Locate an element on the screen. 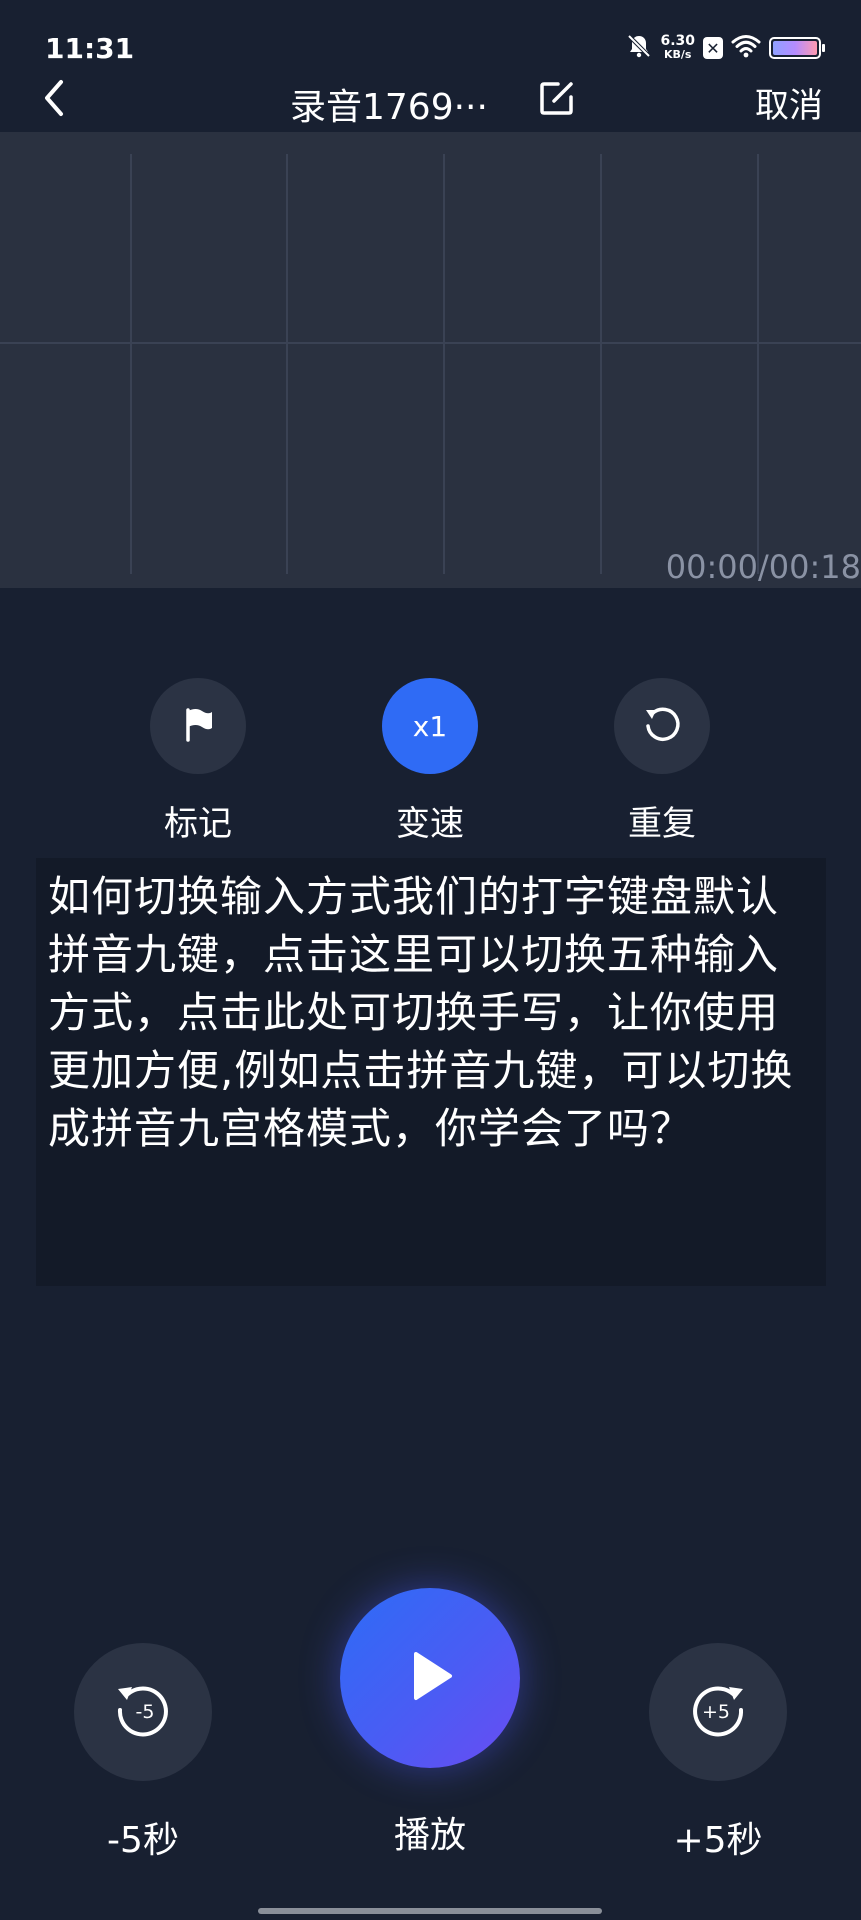 The image size is (861, 1920). back-icon is located at coordinates (54, 100).